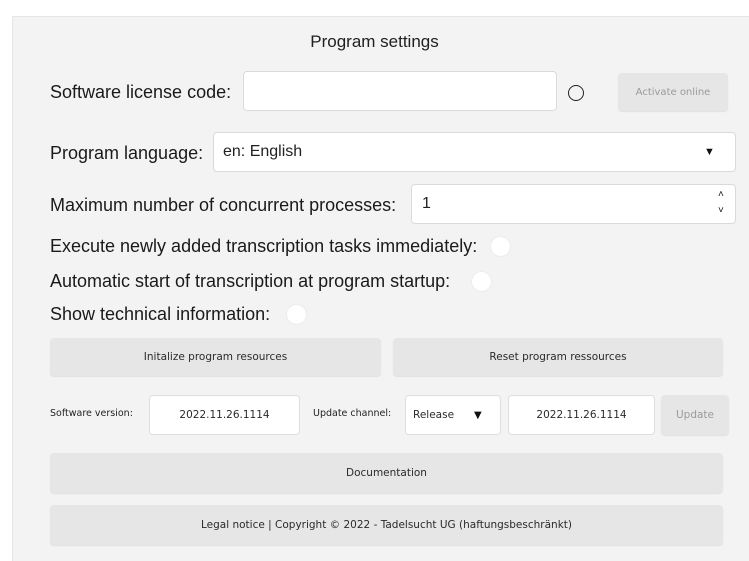  What do you see at coordinates (127, 153) in the screenshot?
I see `program-language-label: Program language:` at bounding box center [127, 153].